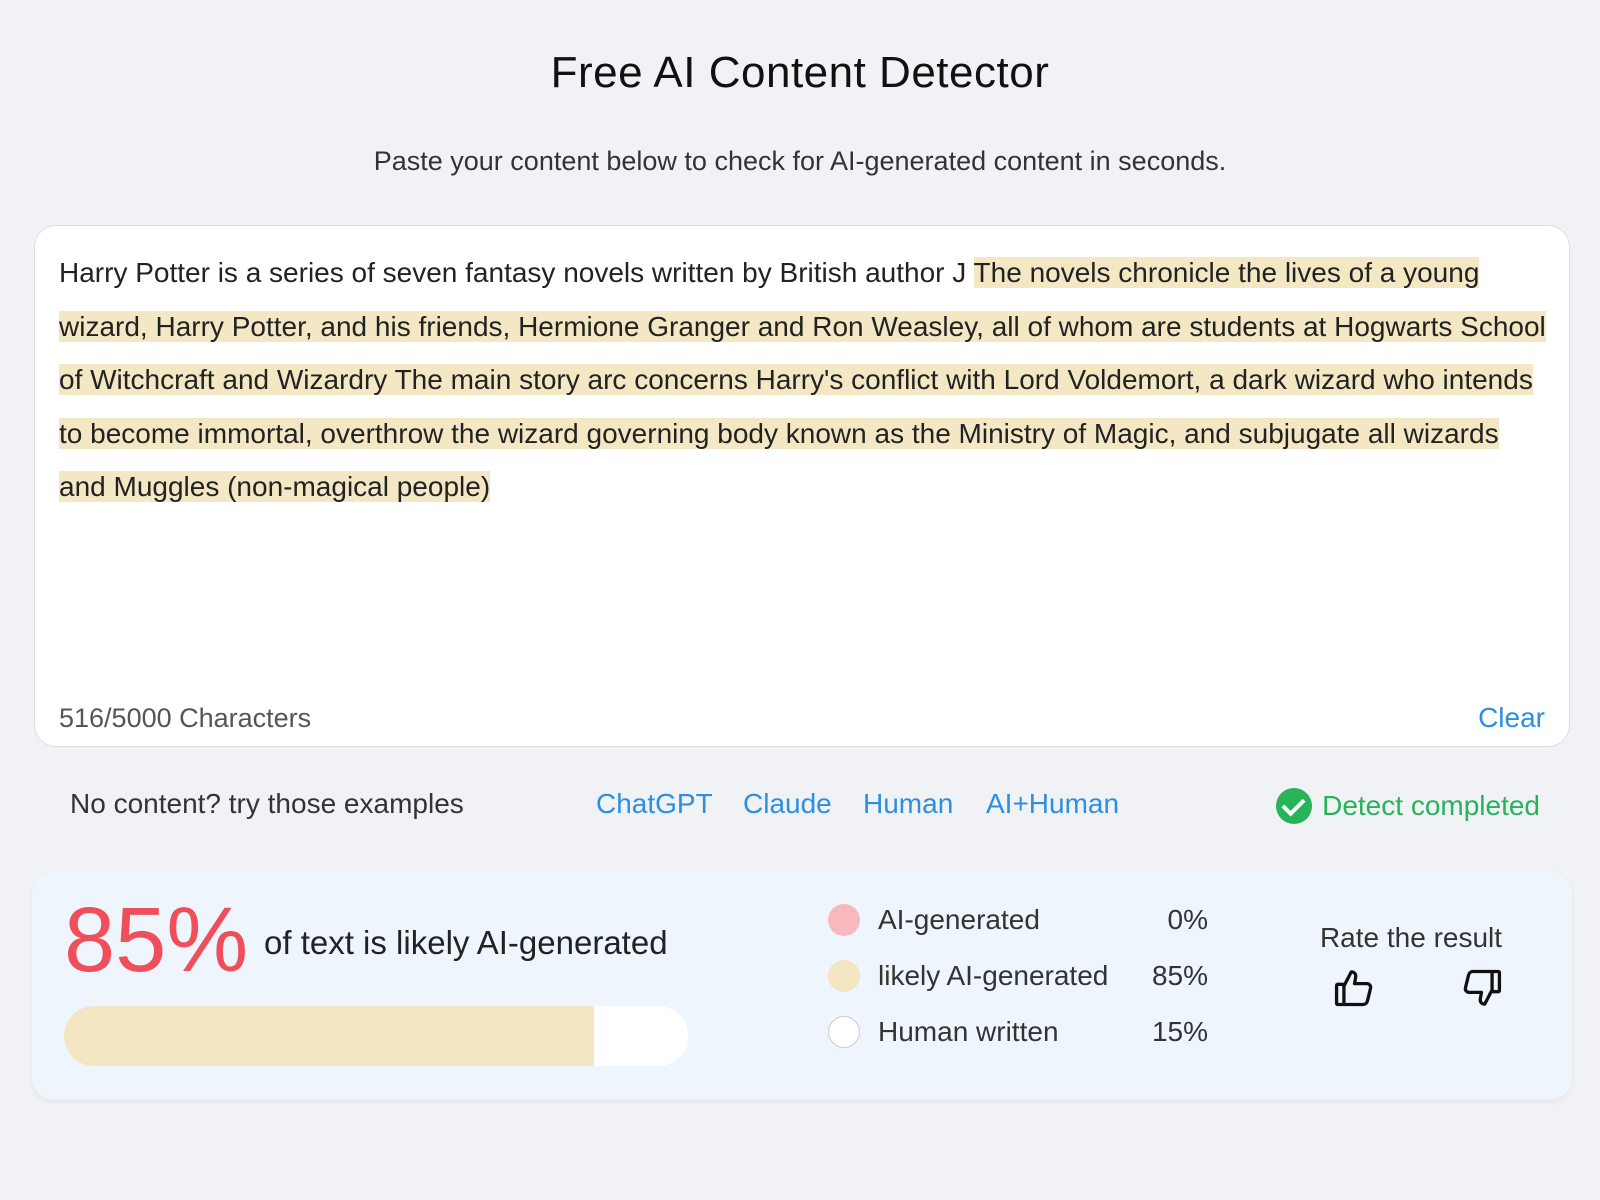 Image resolution: width=1600 pixels, height=1200 pixels. What do you see at coordinates (1052, 804) in the screenshot?
I see `example-link-ai-human: AI+Human` at bounding box center [1052, 804].